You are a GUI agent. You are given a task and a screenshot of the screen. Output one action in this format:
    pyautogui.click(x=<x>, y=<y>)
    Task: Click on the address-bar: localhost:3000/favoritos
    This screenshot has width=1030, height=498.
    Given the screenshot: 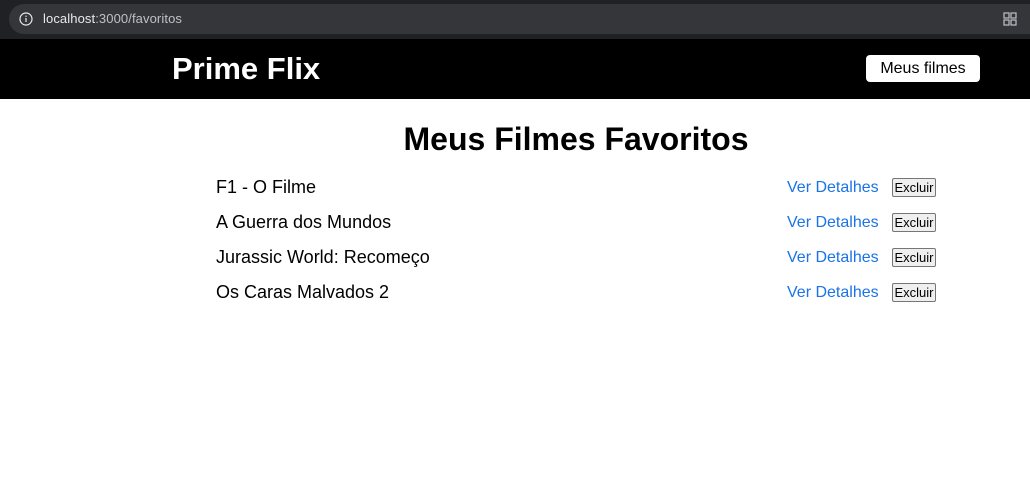 What is the action you would take?
    pyautogui.click(x=519, y=19)
    